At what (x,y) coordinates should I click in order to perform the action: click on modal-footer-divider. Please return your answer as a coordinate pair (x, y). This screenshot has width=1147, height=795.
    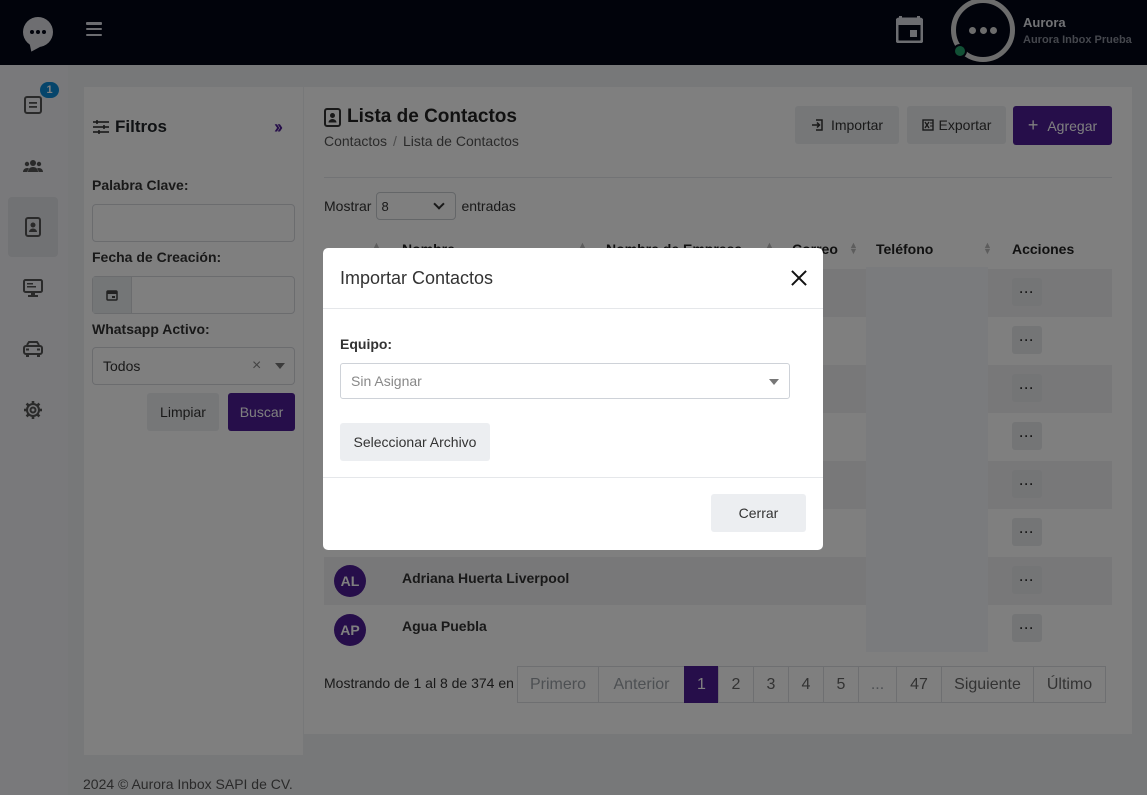
    Looking at the image, I should click on (573, 477).